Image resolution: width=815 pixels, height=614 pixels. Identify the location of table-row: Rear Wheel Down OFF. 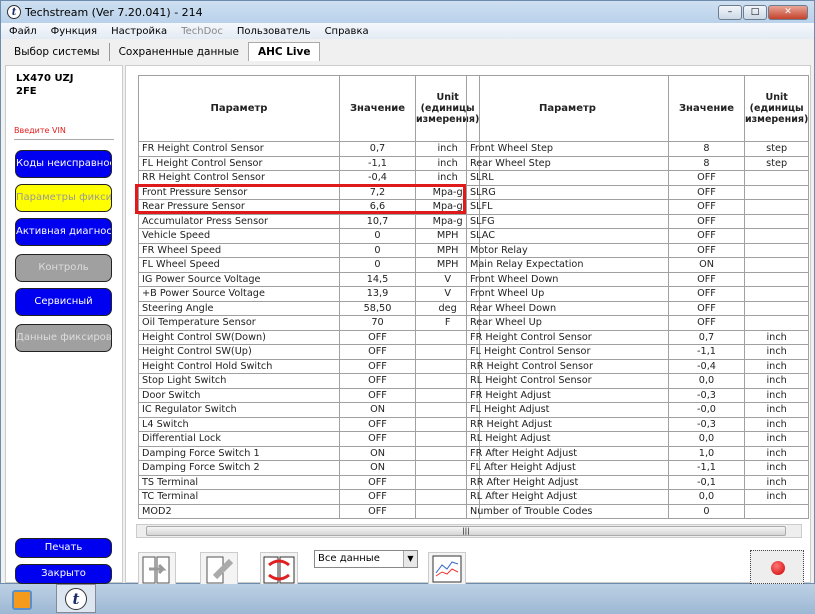
(638, 308).